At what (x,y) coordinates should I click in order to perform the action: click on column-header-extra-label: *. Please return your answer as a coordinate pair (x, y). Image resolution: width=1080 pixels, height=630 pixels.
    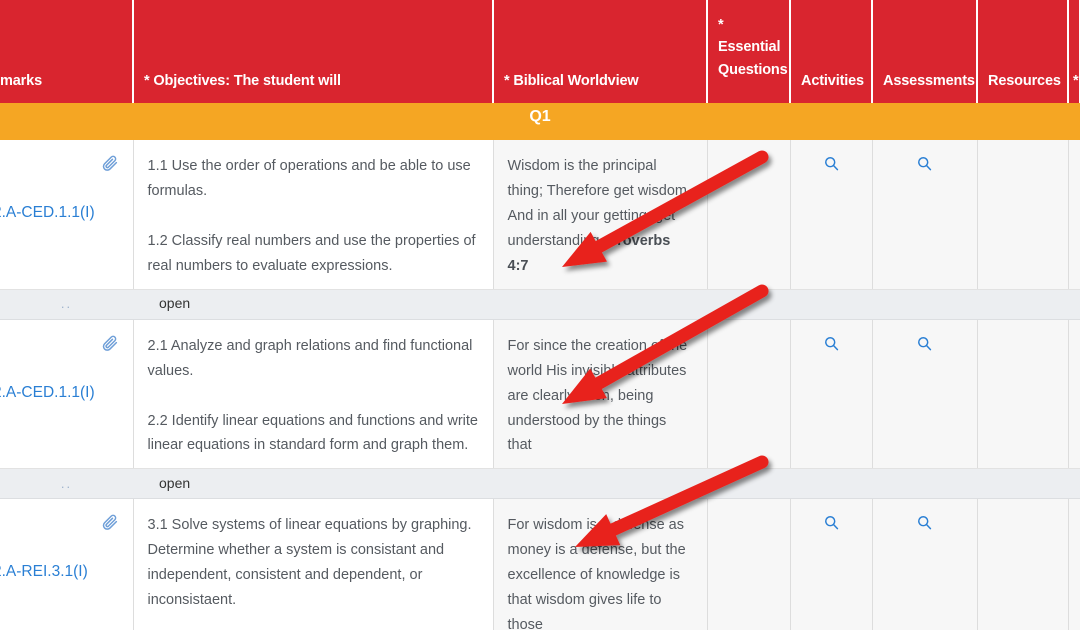
    Looking at the image, I should click on (1076, 80).